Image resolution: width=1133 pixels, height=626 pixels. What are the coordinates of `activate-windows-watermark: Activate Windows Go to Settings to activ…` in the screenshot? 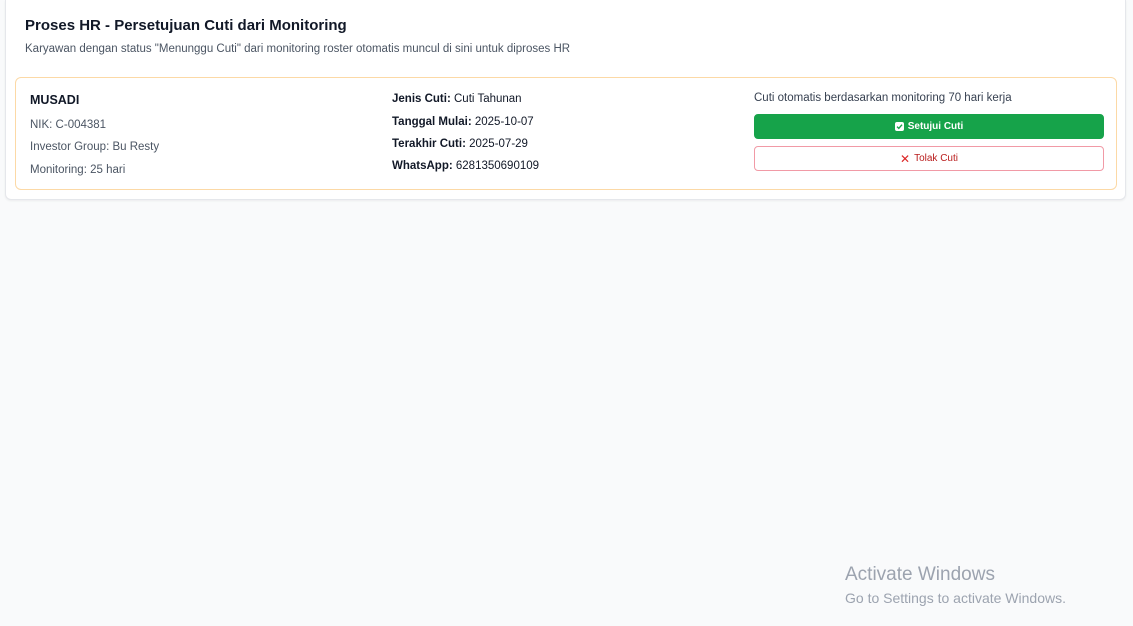 It's located at (955, 586).